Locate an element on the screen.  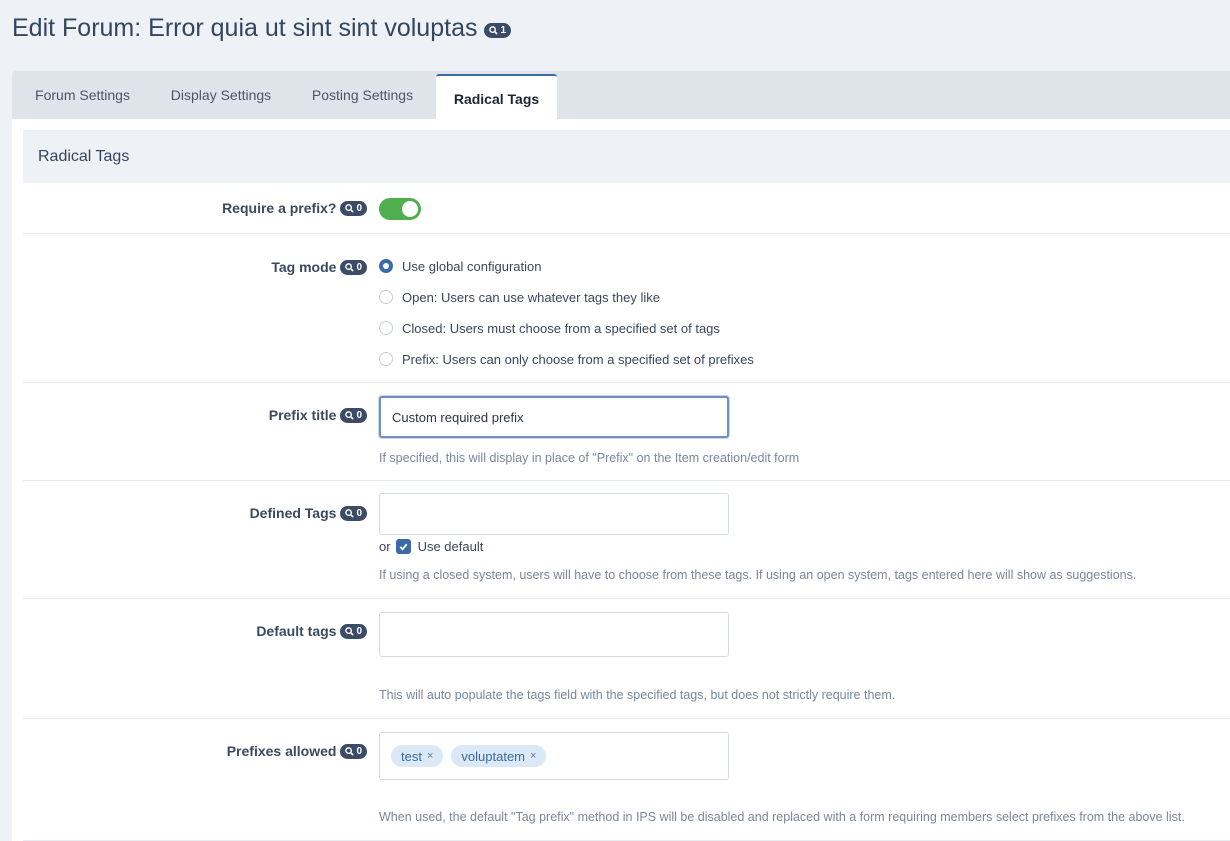
require-prefix-label: Require a prefix? 0 is located at coordinates (294, 208).